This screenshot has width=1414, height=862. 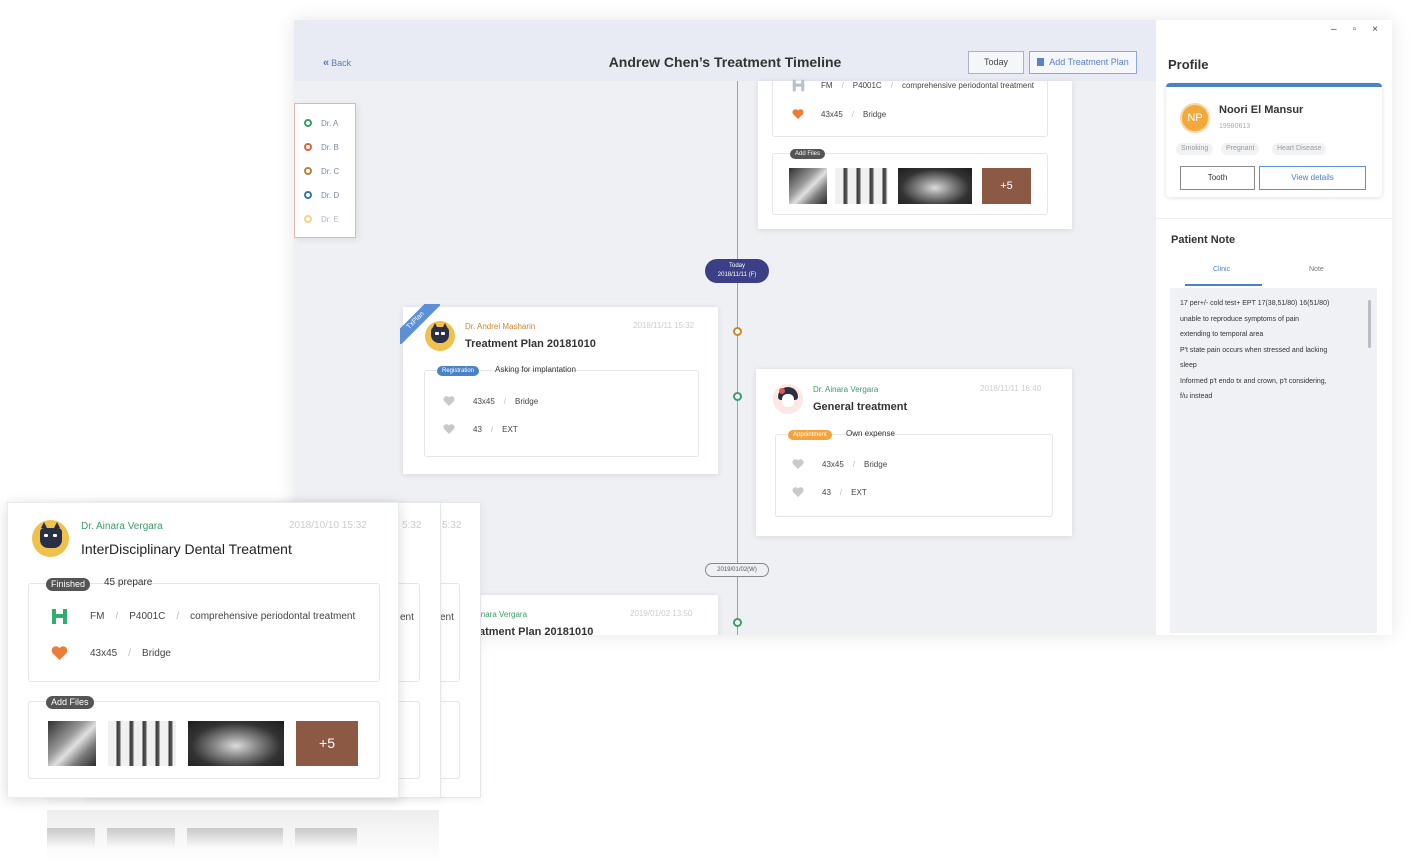 What do you see at coordinates (844, 492) in the screenshot?
I see `procedure-row: 43/EXT` at bounding box center [844, 492].